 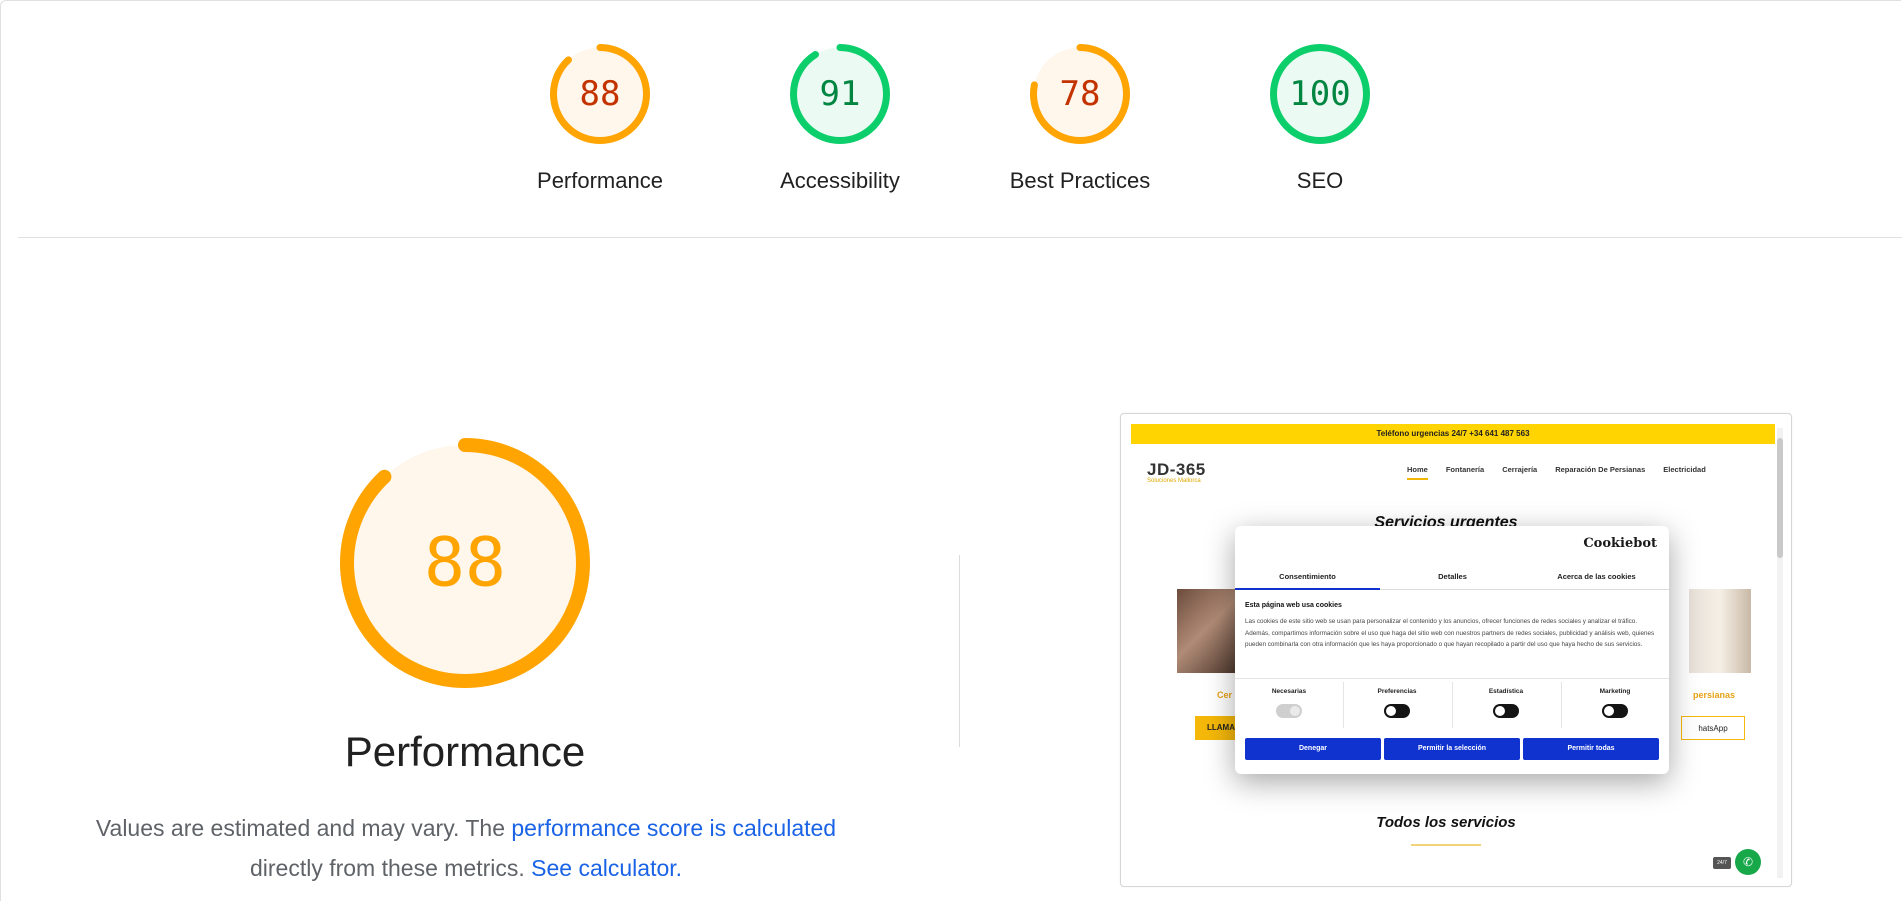 What do you see at coordinates (1506, 711) in the screenshot?
I see `toggle-estadistica` at bounding box center [1506, 711].